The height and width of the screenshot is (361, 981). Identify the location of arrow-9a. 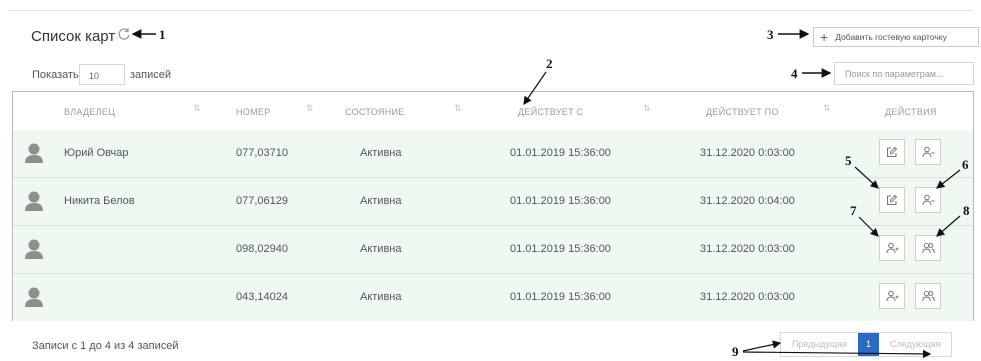
(762, 346).